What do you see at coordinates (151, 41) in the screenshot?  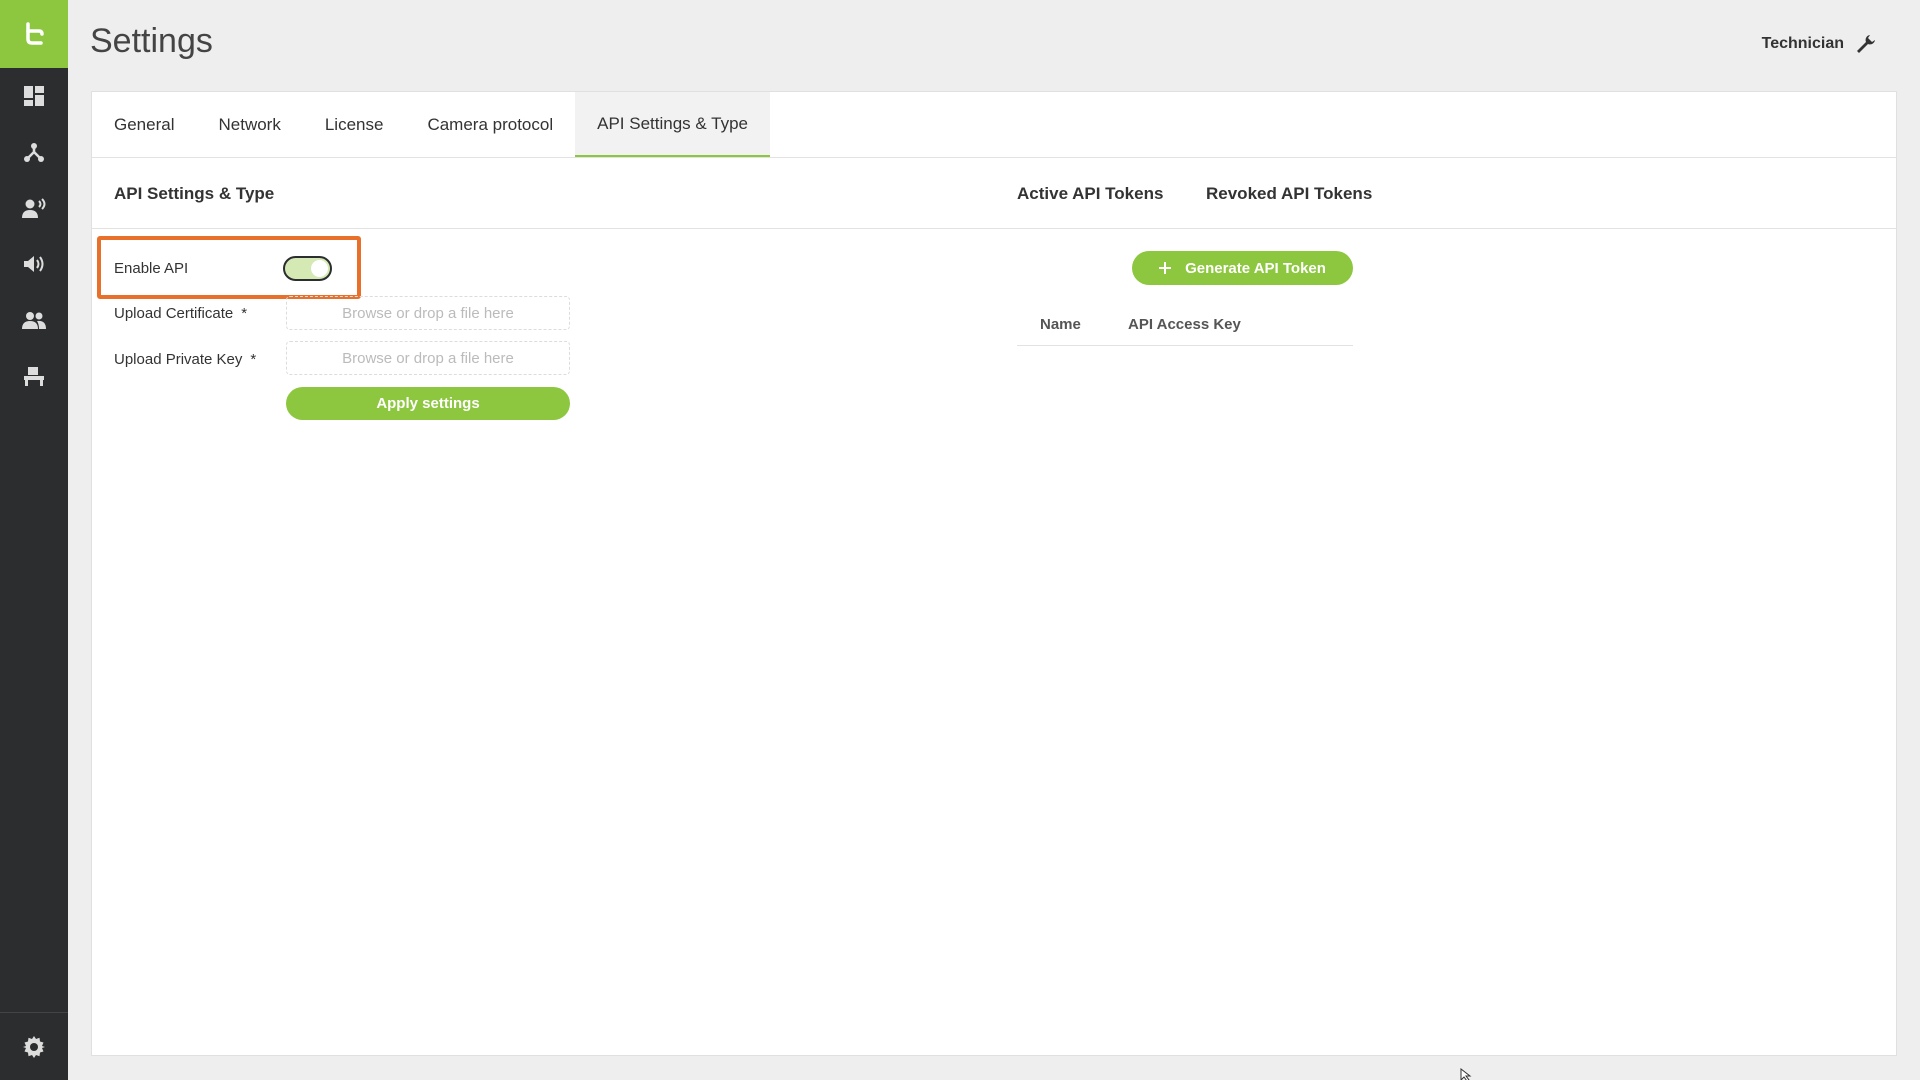 I see `page-title: Settings` at bounding box center [151, 41].